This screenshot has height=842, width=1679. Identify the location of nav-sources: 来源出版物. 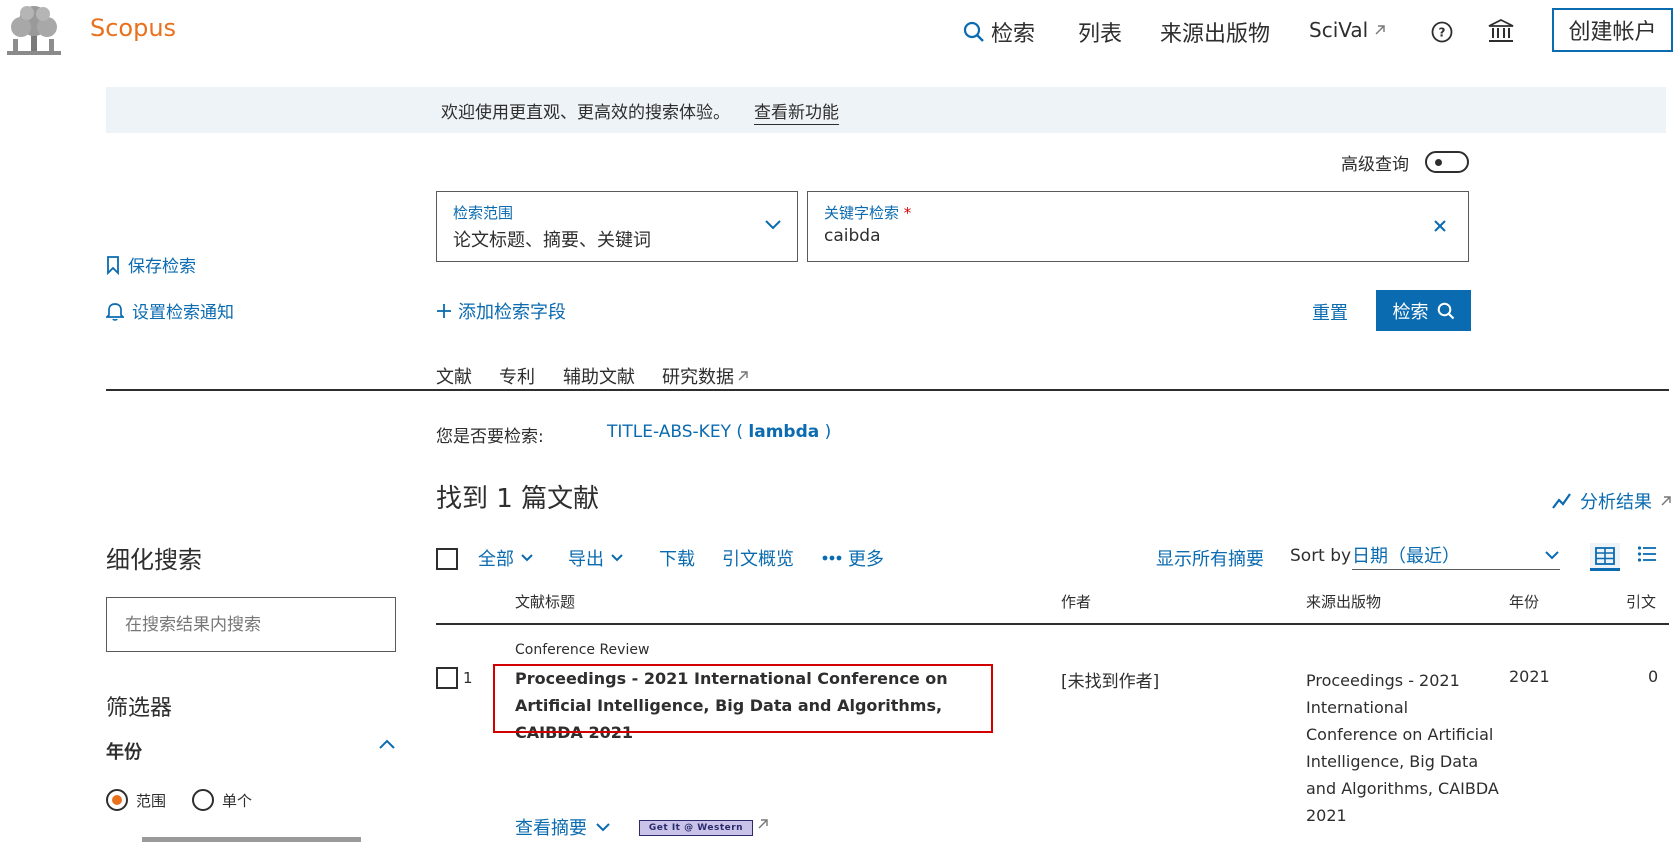
(1215, 32).